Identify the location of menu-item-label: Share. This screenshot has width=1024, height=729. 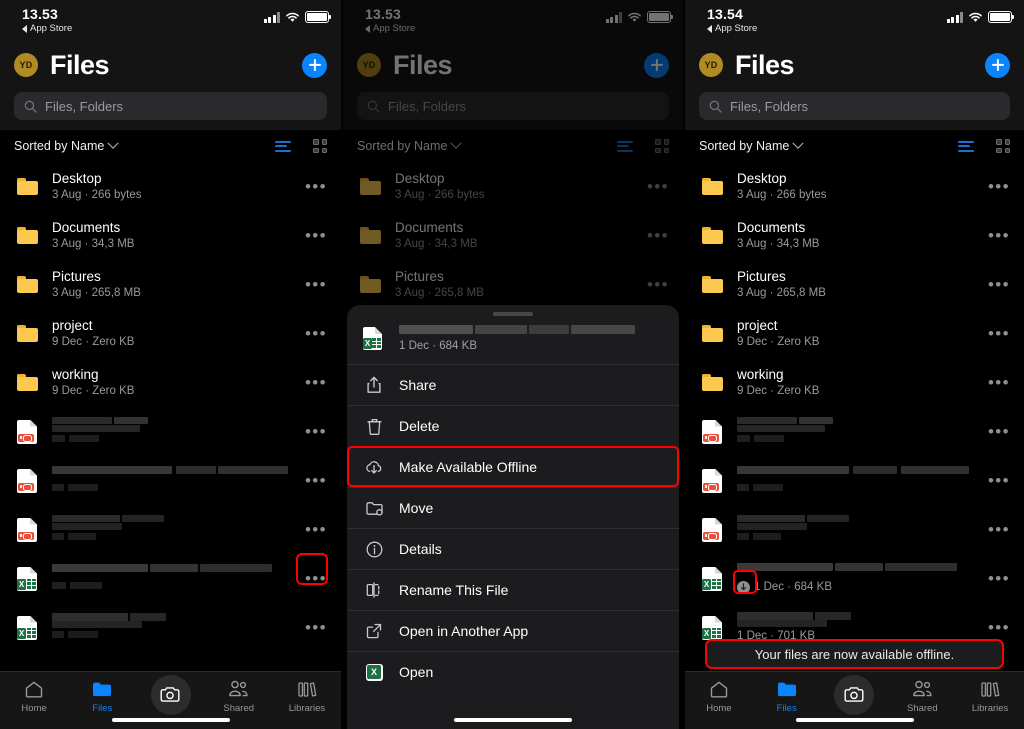
(418, 385).